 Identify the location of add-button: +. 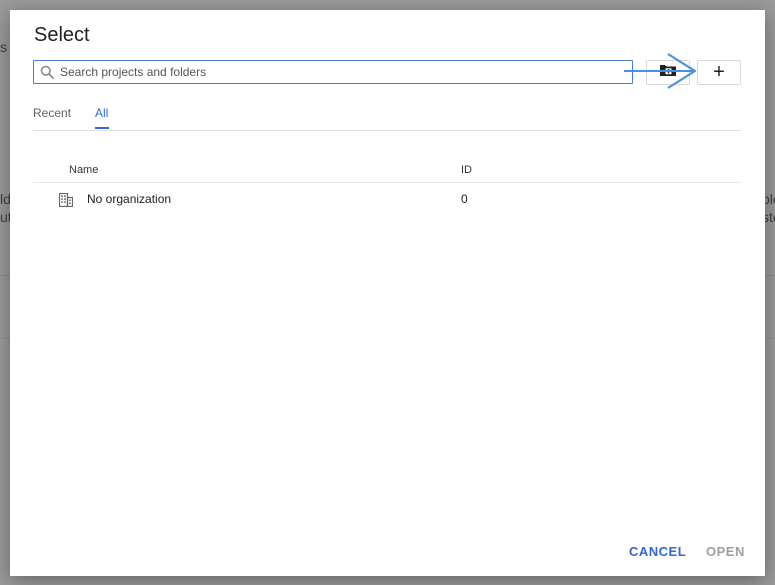
(719, 72).